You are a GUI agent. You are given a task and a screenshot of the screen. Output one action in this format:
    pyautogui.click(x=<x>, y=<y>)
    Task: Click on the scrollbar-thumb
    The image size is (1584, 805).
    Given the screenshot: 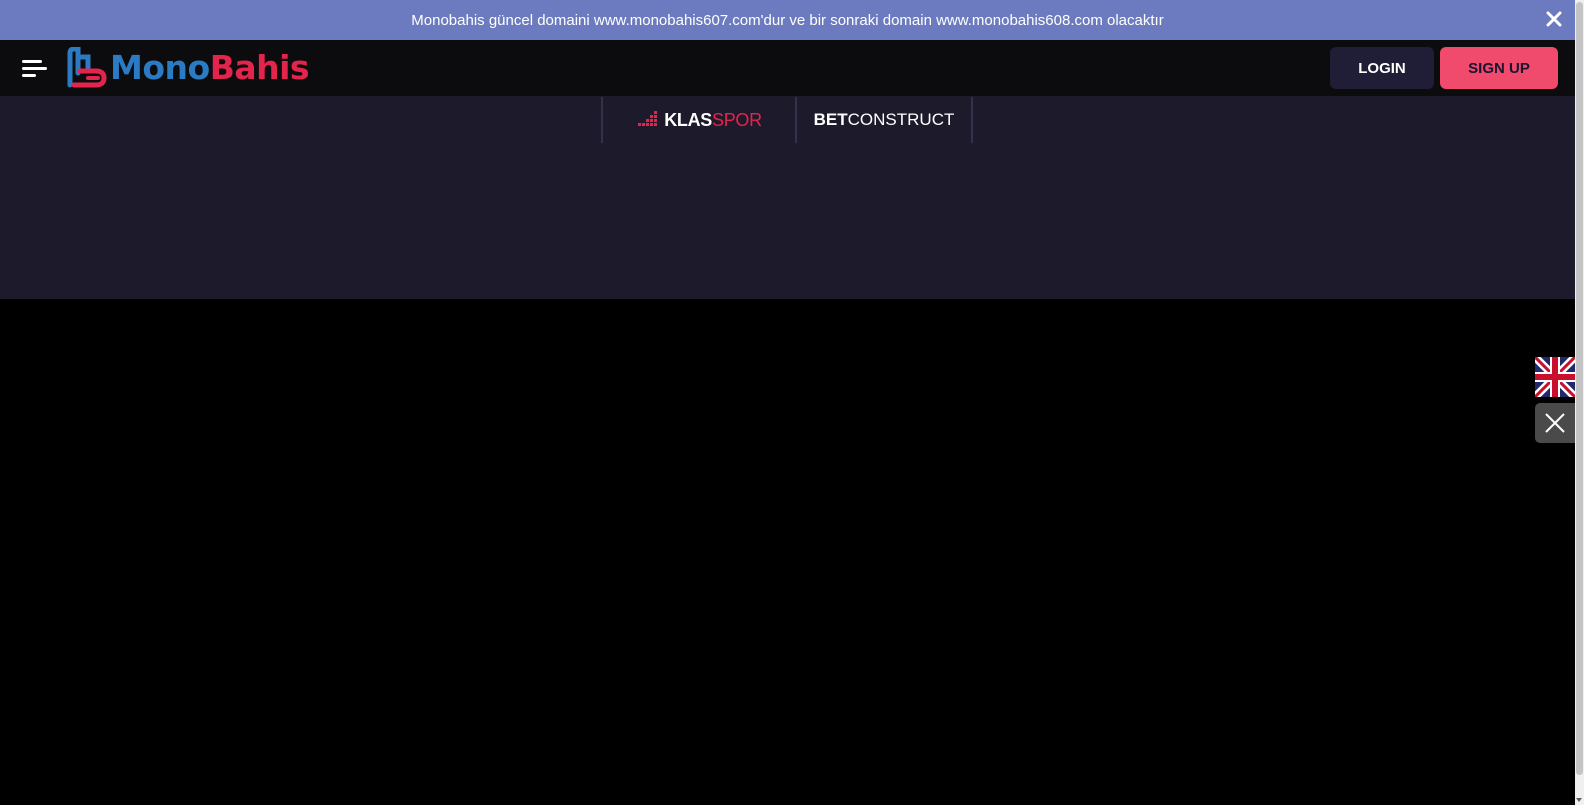 What is the action you would take?
    pyautogui.click(x=1579, y=388)
    